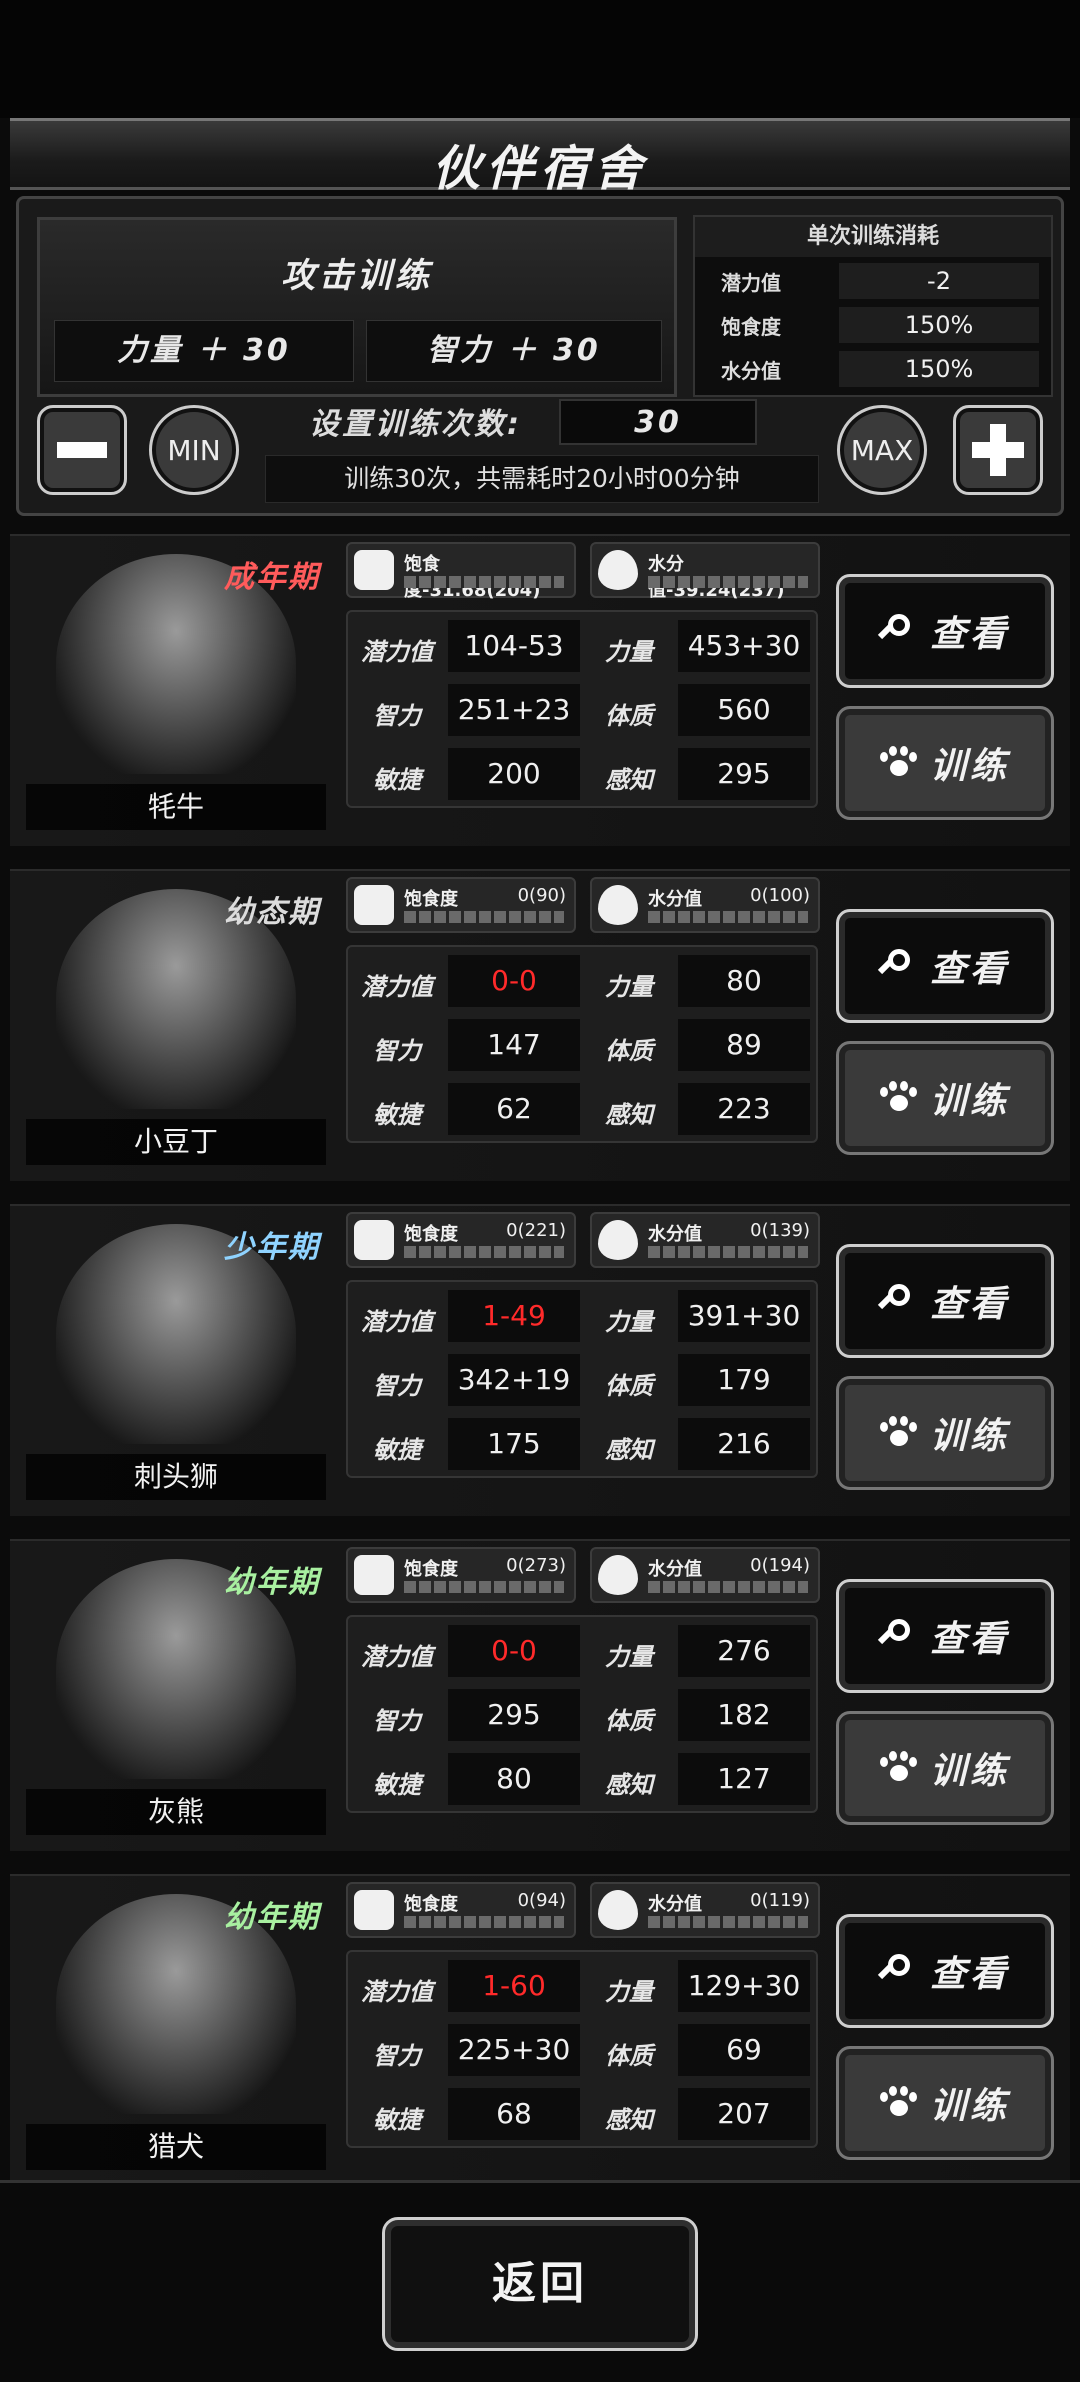 Image resolution: width=1080 pixels, height=2382 pixels. I want to click on water-meter: 水分值-39.24(237), so click(705, 571).